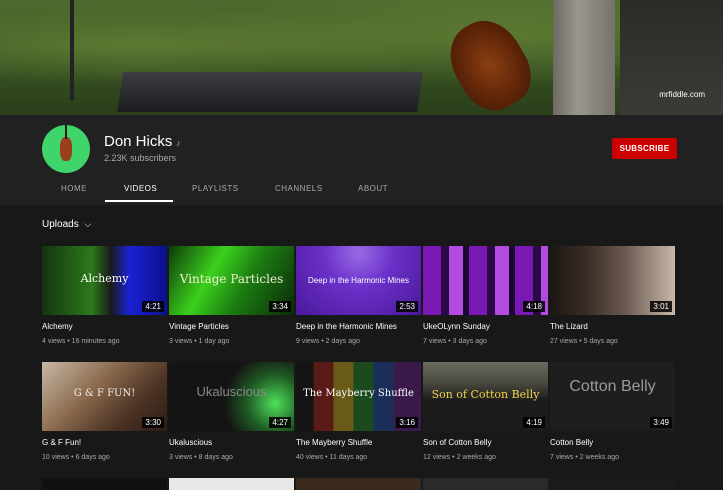  What do you see at coordinates (584, 341) in the screenshot?
I see `video-meta: 27 views • 5 days ago` at bounding box center [584, 341].